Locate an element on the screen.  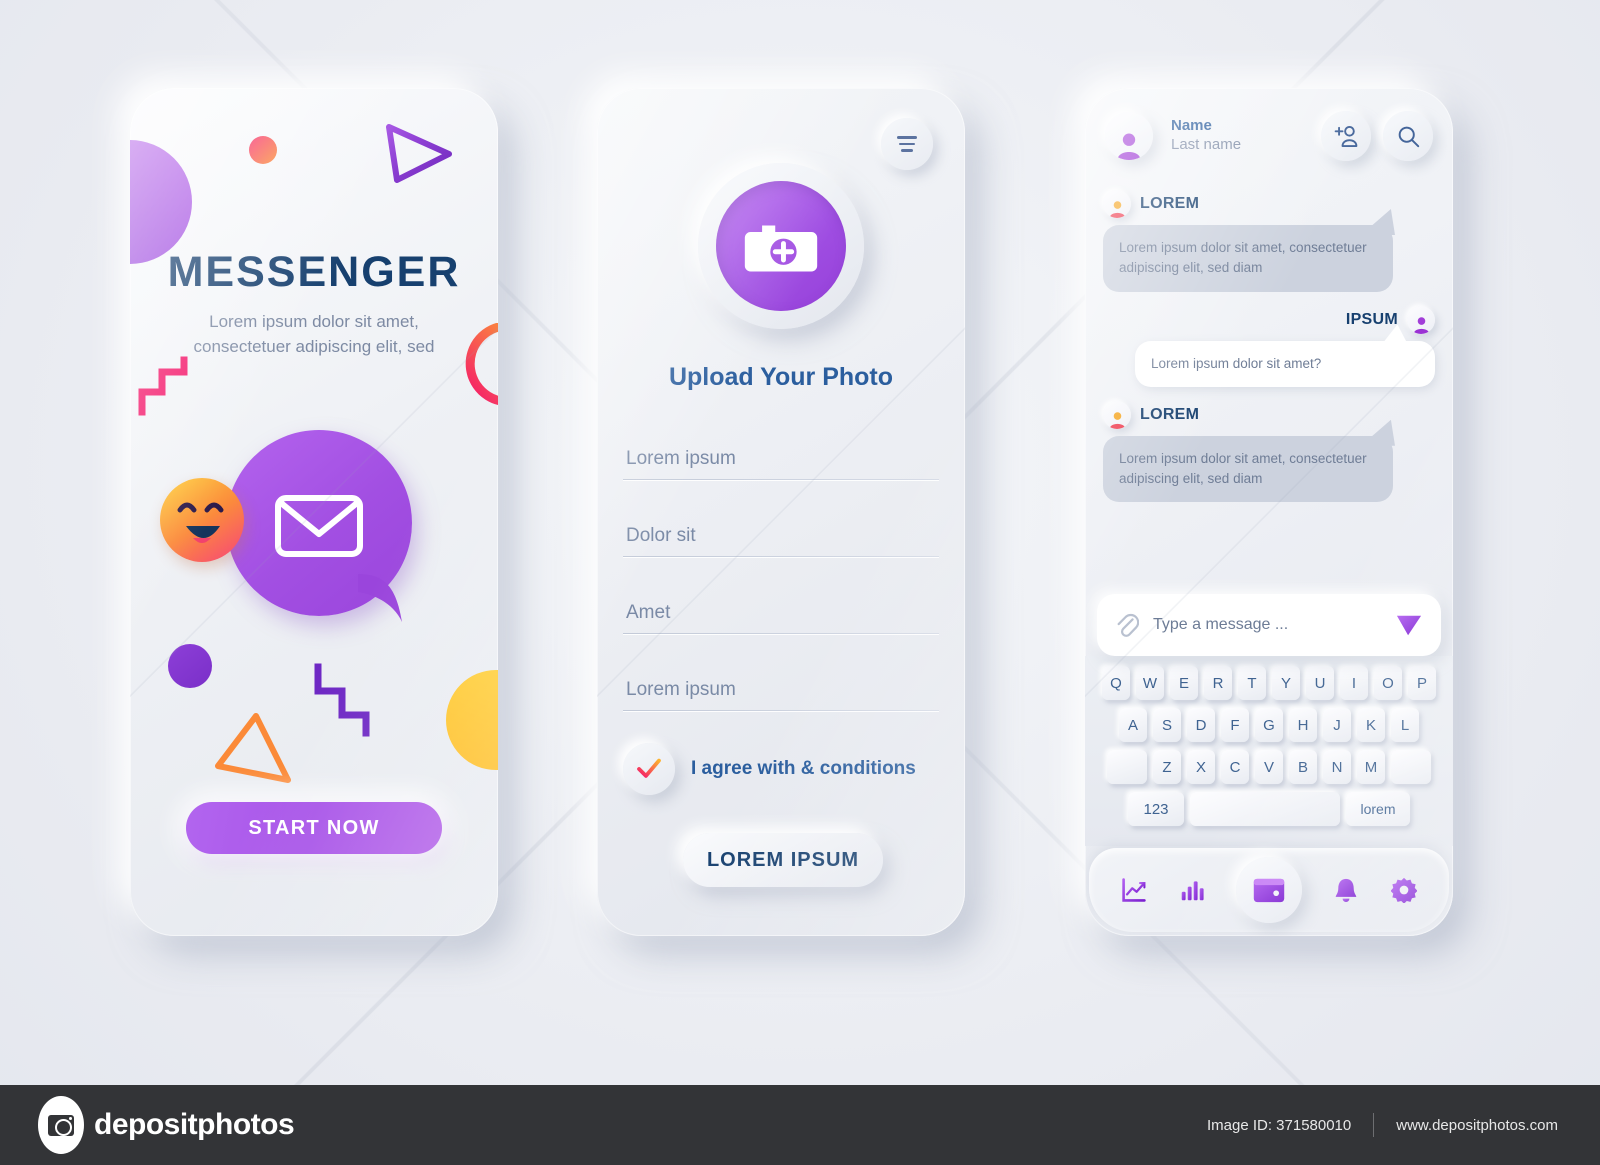
key-t: T is located at coordinates (1252, 683).